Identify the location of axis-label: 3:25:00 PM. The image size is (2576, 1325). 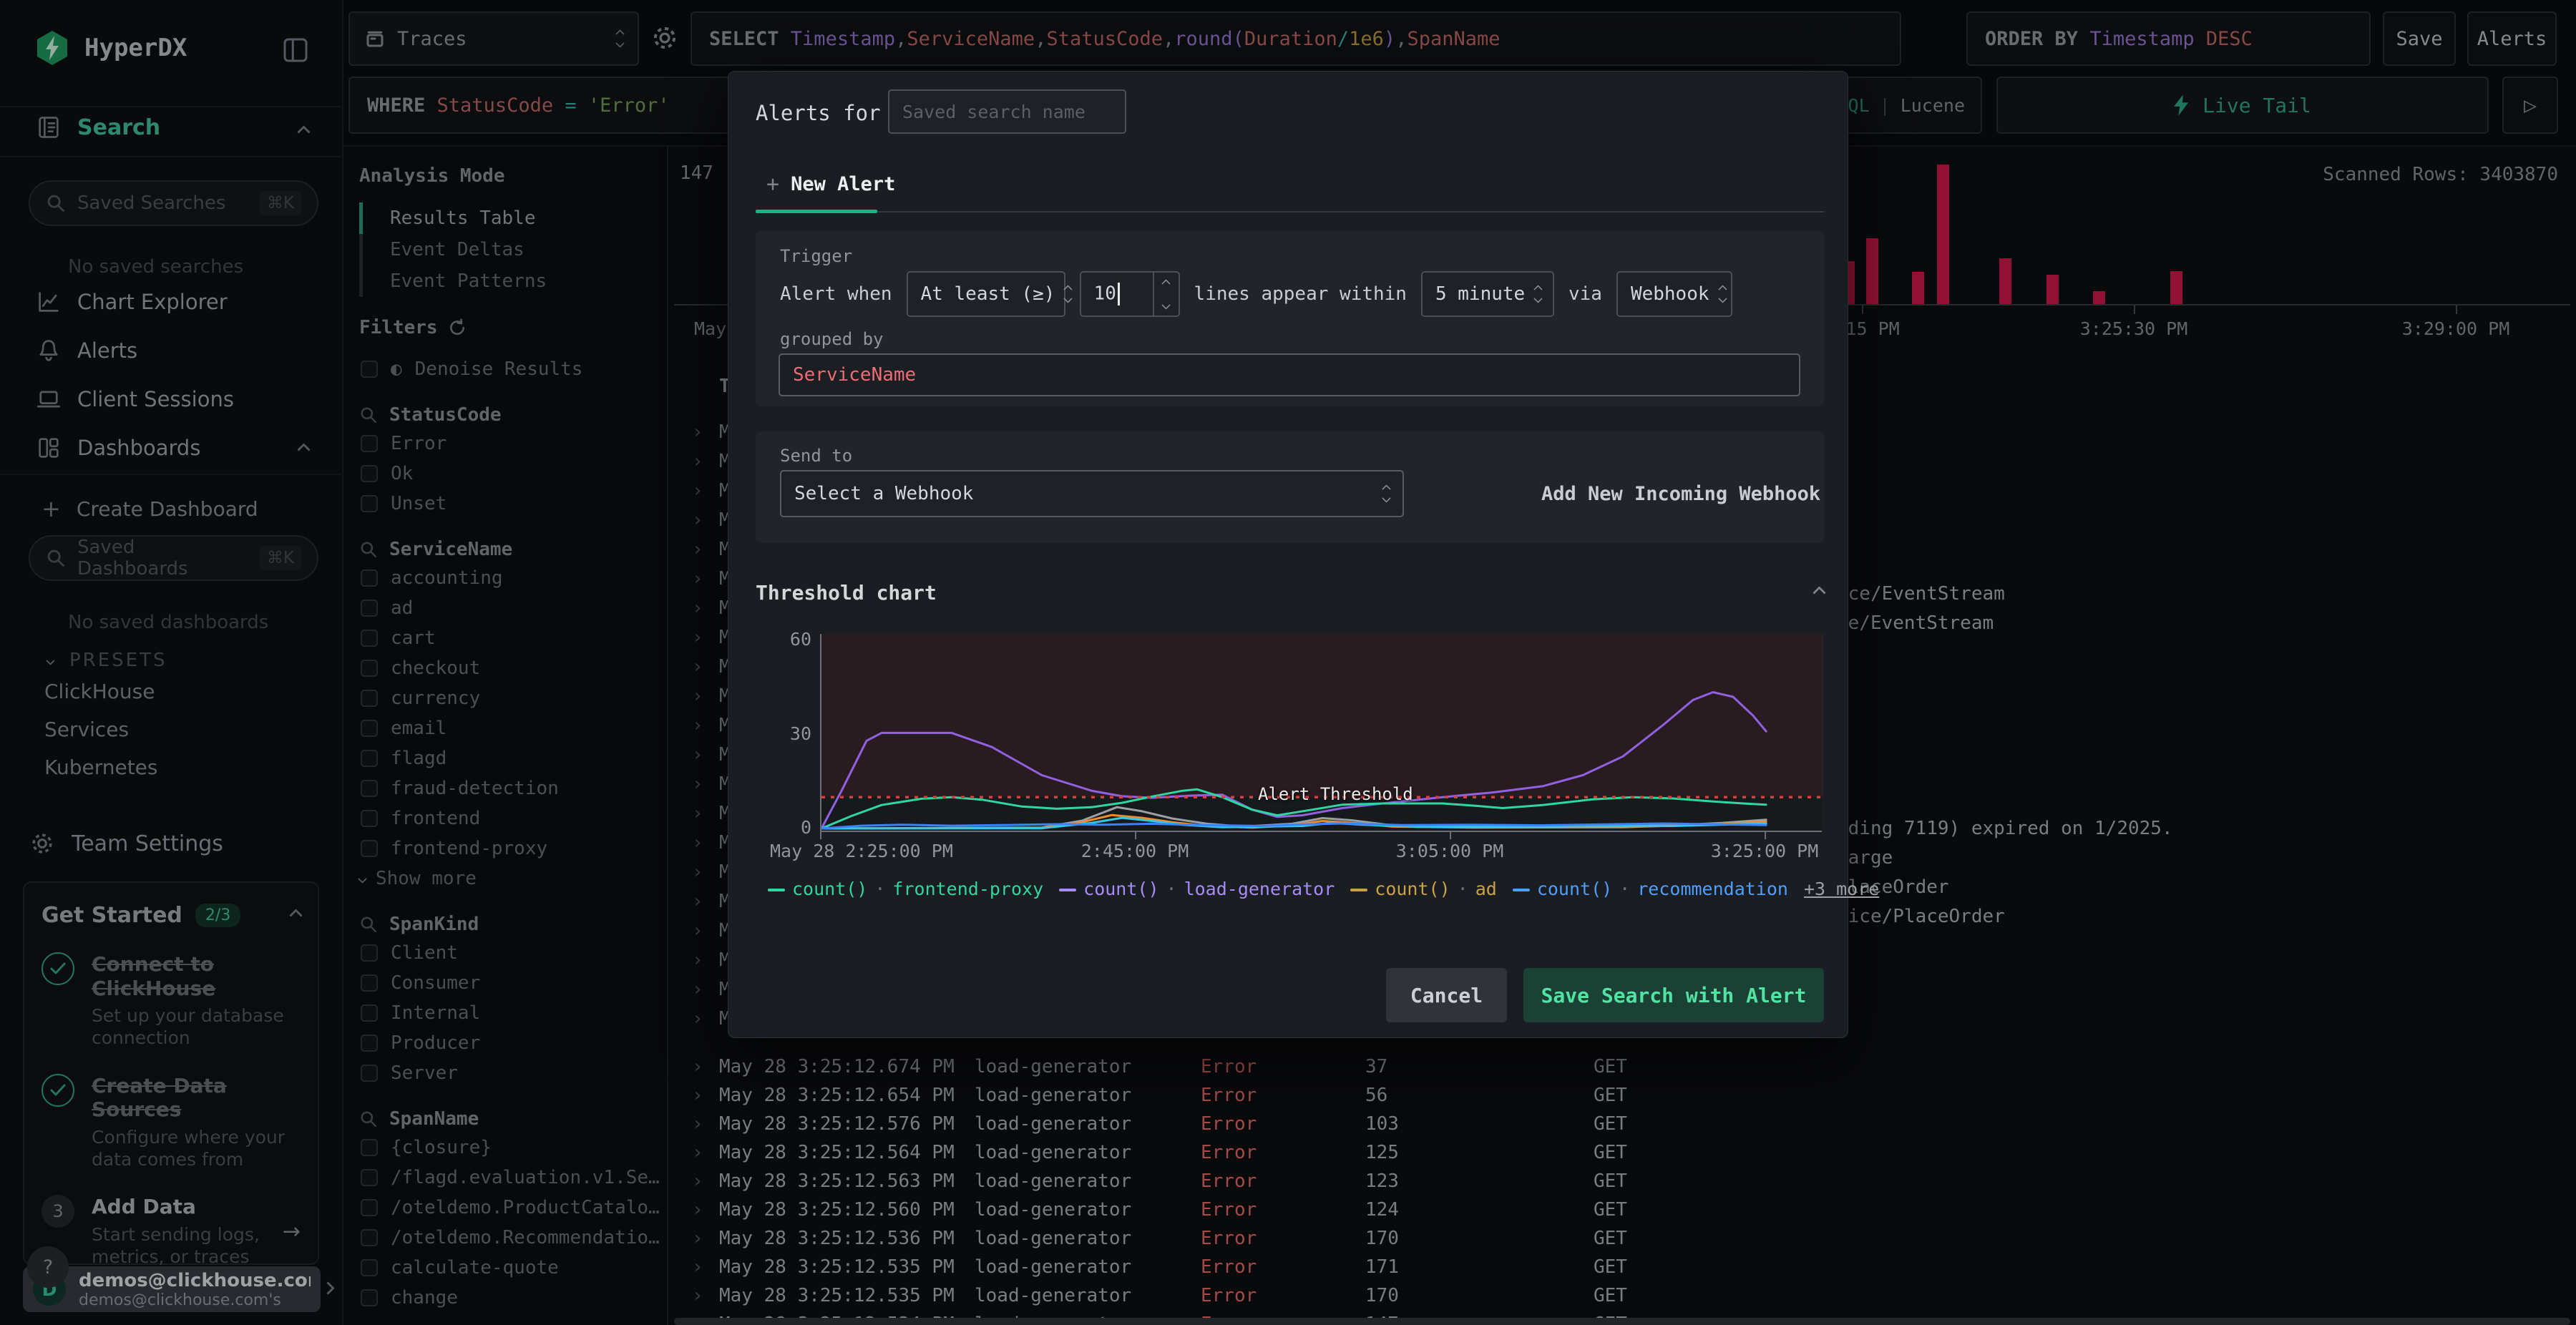
(1764, 851).